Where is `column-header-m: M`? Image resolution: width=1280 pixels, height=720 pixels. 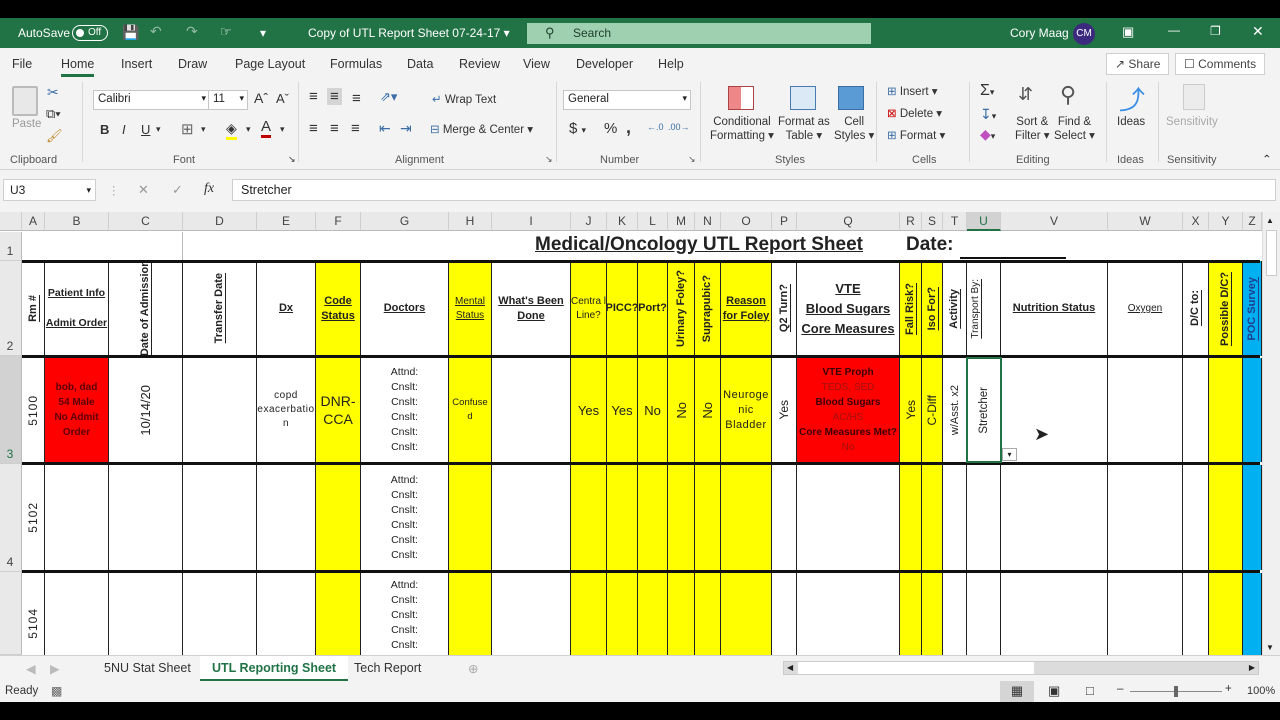
column-header-m: M is located at coordinates (681, 221).